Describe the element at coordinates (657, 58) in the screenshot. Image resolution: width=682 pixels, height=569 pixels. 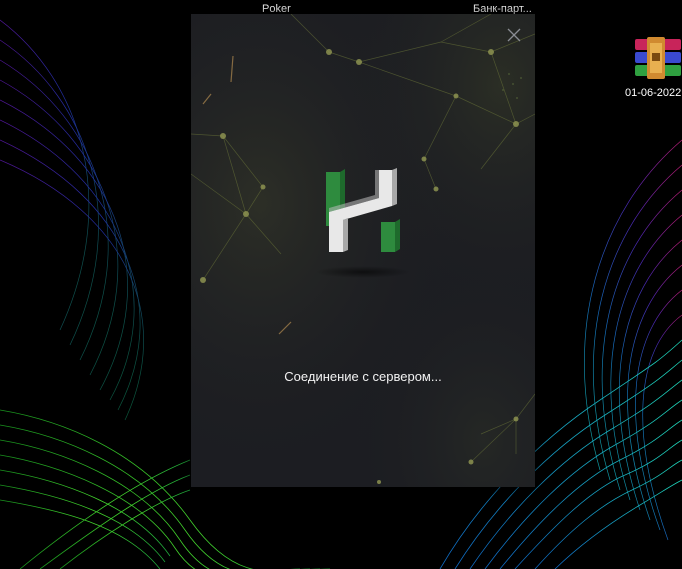
I see `winrar-archive-icon` at that location.